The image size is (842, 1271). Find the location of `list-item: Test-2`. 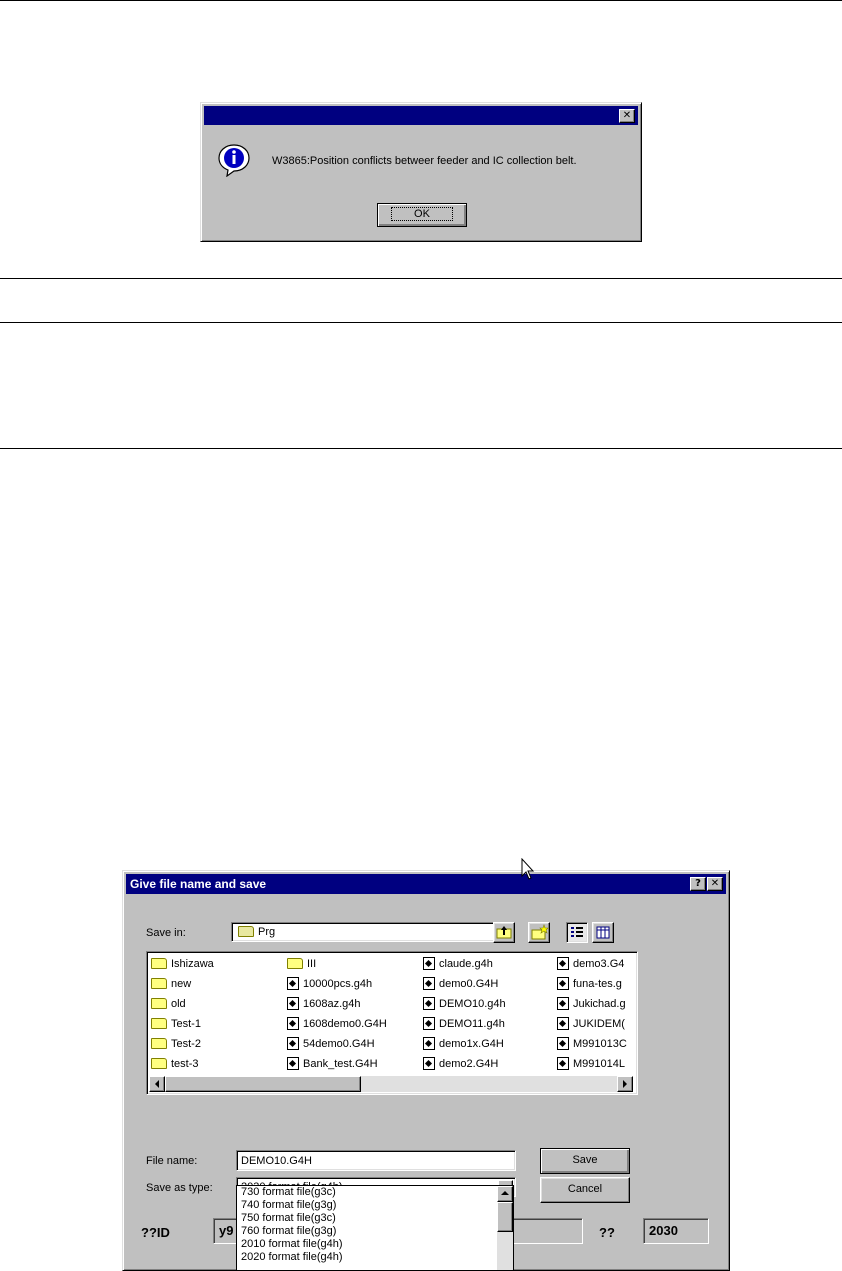

list-item: Test-2 is located at coordinates (176, 1044).